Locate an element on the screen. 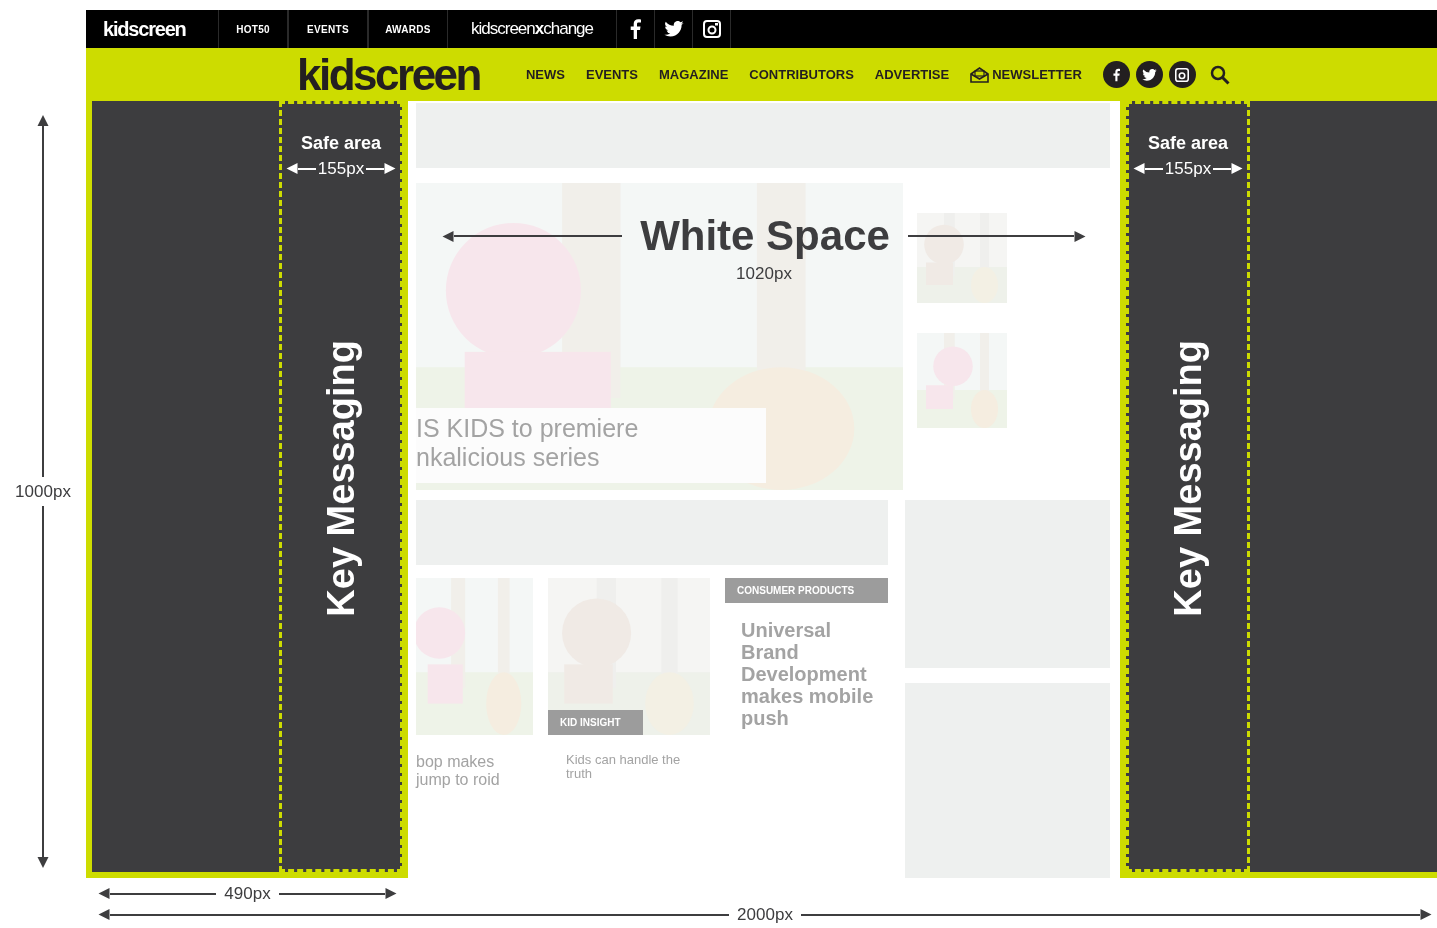 This screenshot has width=1437, height=928. nav-link: EVENTS is located at coordinates (611, 74).